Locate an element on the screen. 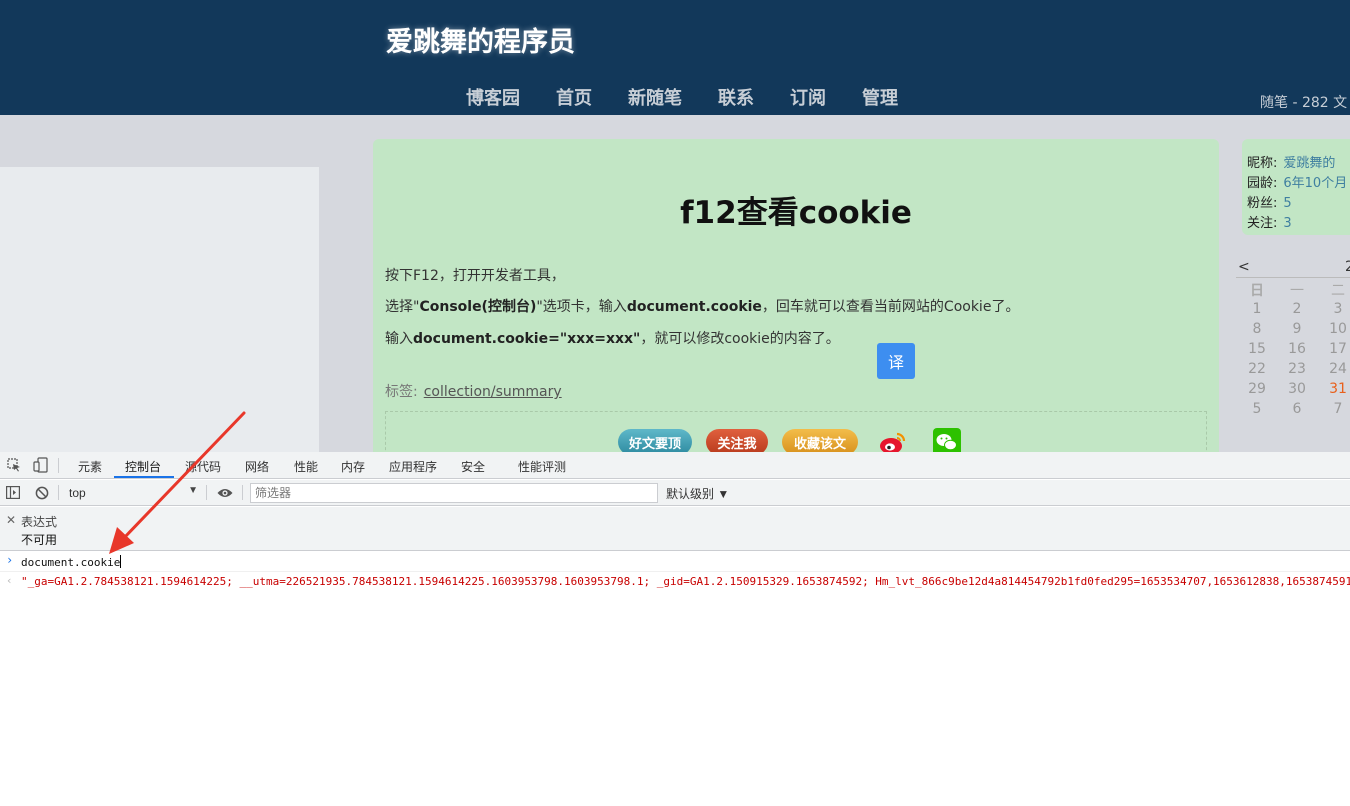 The image size is (1350, 806). calendar-day: 29 is located at coordinates (1257, 389).